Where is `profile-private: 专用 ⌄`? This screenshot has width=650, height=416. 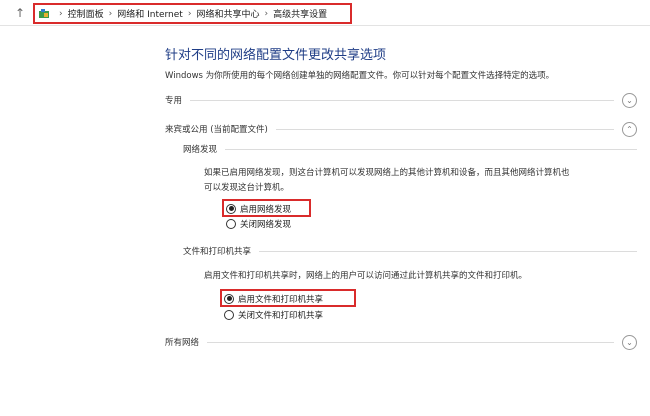 profile-private: 专用 ⌄ is located at coordinates (401, 100).